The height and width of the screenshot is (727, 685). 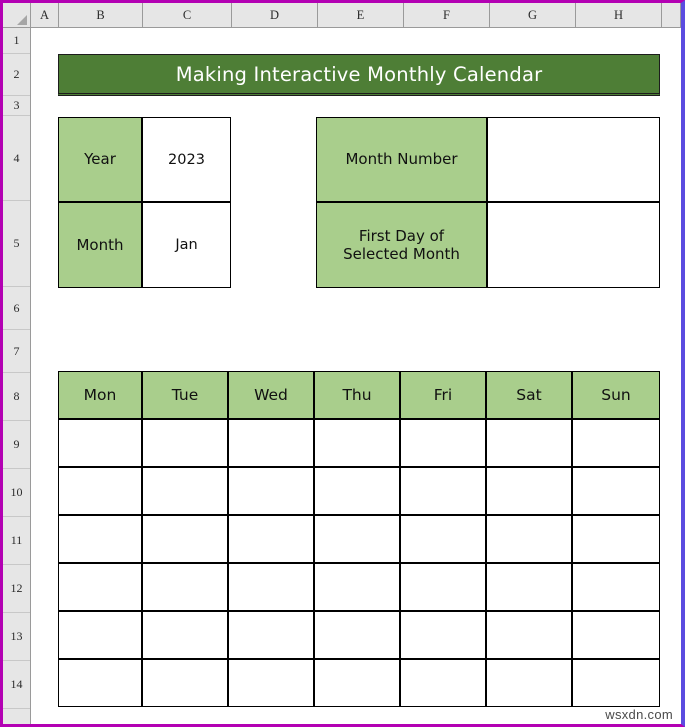 What do you see at coordinates (16, 41) in the screenshot?
I see `row-header-1: 1` at bounding box center [16, 41].